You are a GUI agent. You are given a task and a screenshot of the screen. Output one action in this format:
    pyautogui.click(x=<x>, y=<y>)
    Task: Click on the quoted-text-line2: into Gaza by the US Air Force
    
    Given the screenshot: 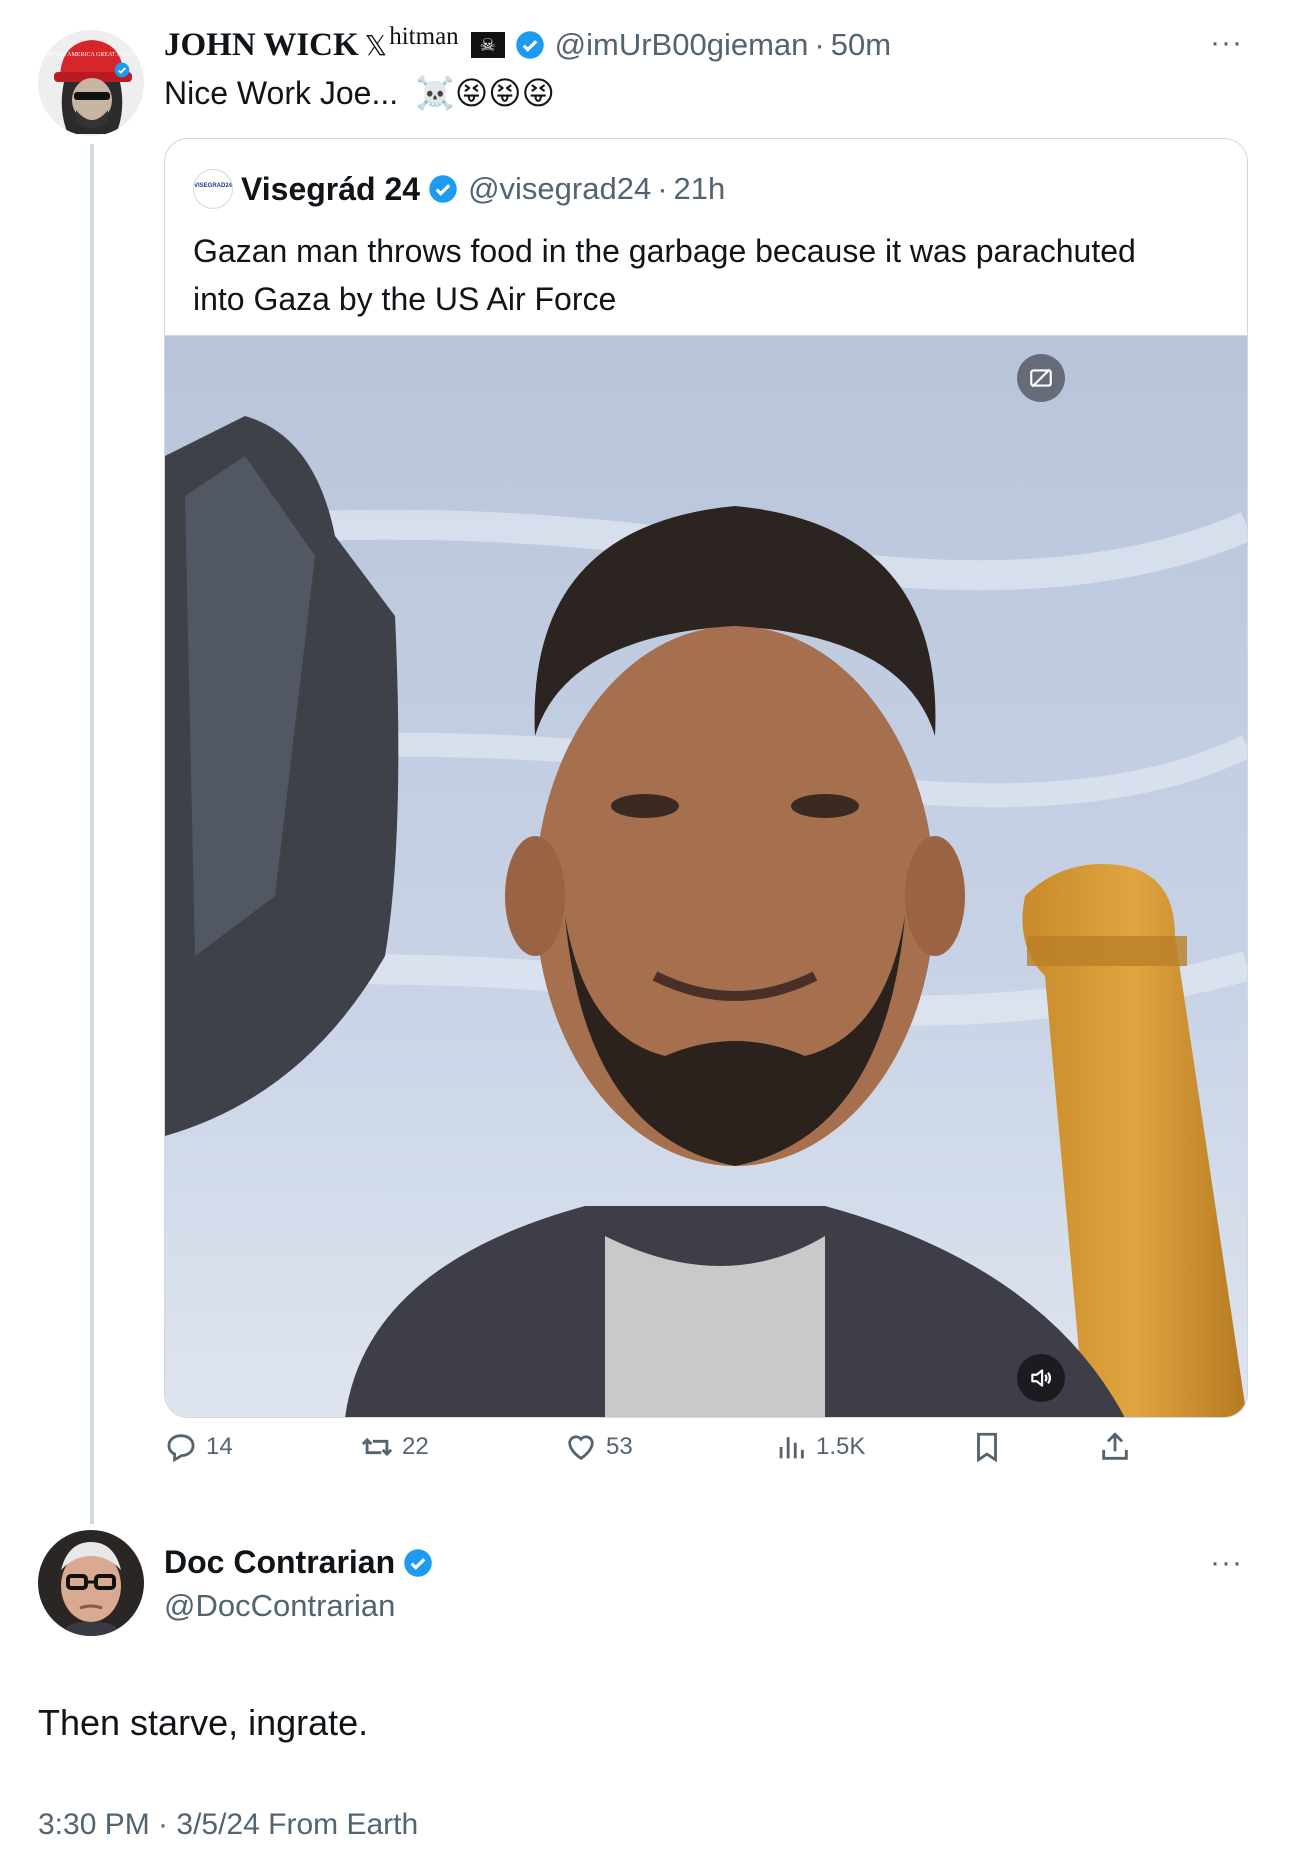 What is the action you would take?
    pyautogui.click(x=405, y=299)
    